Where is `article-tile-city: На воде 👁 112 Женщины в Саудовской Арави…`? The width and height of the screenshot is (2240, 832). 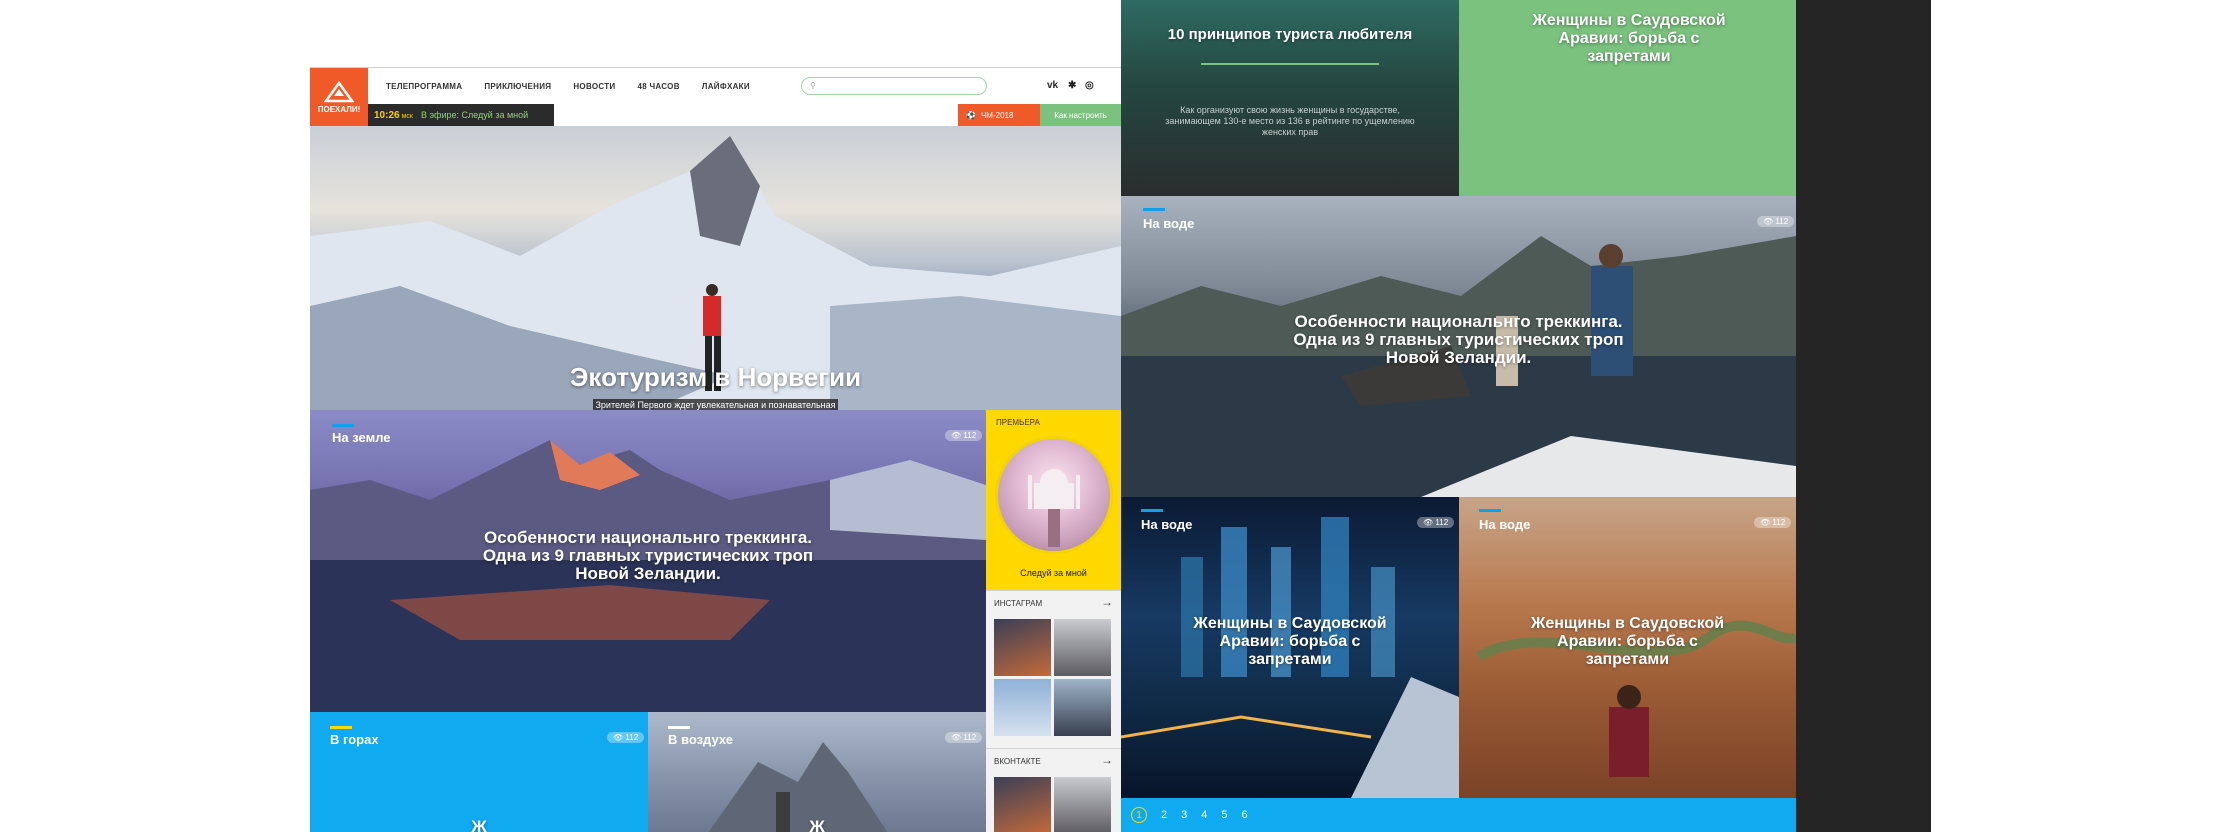
article-tile-city: На воде 👁 112 Женщины в Саудовской Арави… is located at coordinates (1290, 647).